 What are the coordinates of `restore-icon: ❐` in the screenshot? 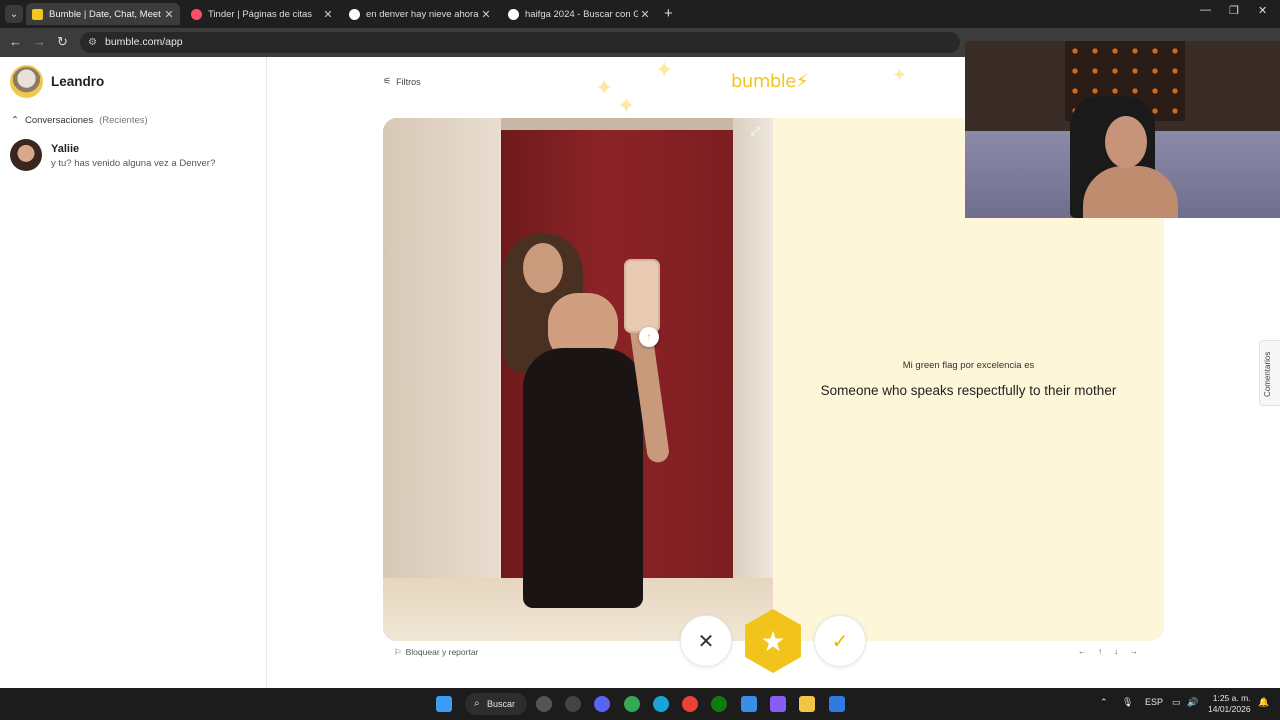 It's located at (1234, 10).